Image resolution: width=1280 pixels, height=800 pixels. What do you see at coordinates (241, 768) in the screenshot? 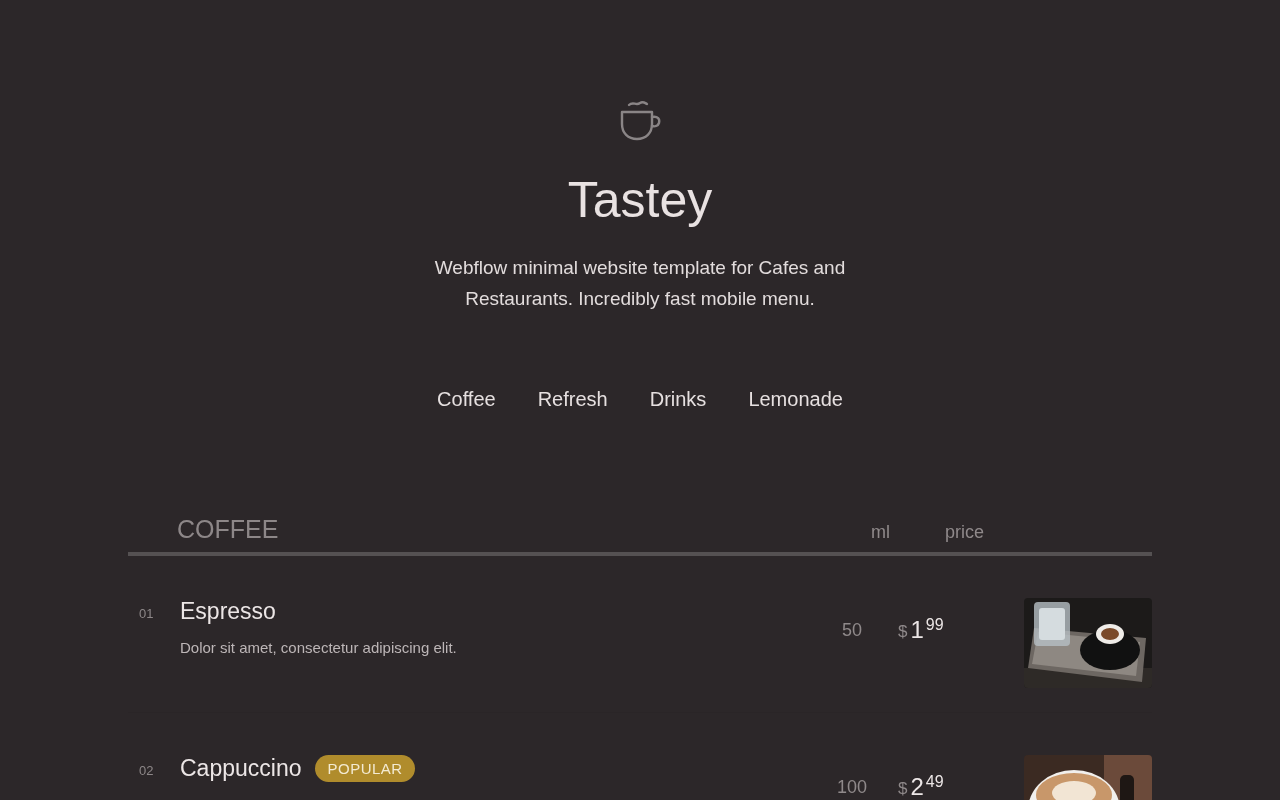
I see `item-name: Cappuccino` at bounding box center [241, 768].